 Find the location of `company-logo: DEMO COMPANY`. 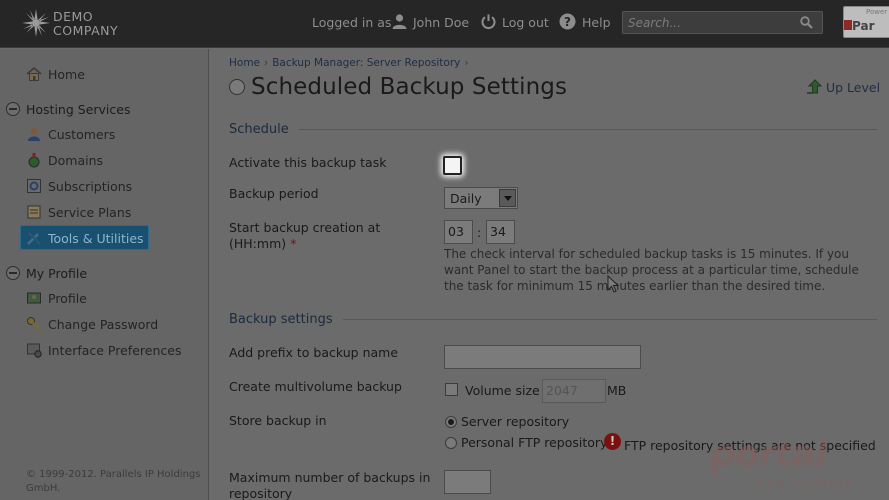

company-logo: DEMO COMPANY is located at coordinates (82, 24).